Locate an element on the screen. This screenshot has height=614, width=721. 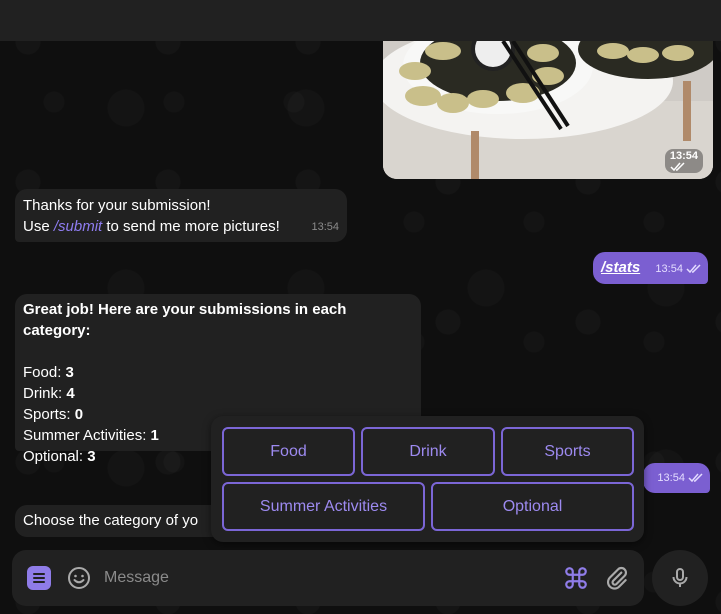
stat-line-food: Food: 3 is located at coordinates (48, 372).